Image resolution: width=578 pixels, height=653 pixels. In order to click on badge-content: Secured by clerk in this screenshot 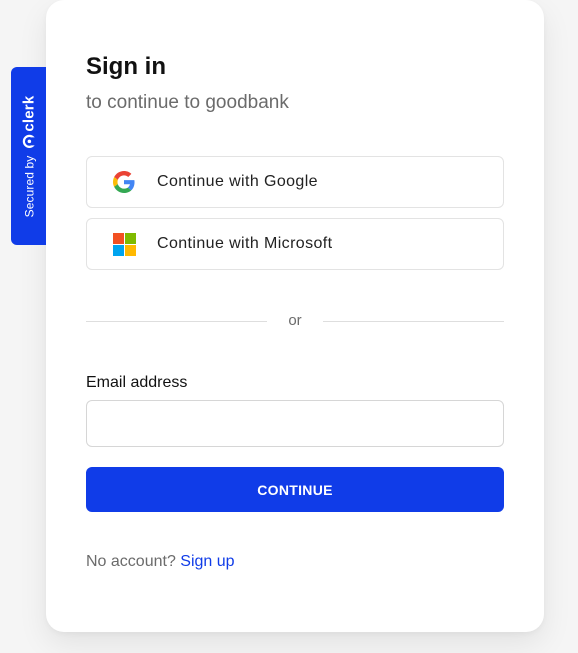, I will do `click(28, 156)`.